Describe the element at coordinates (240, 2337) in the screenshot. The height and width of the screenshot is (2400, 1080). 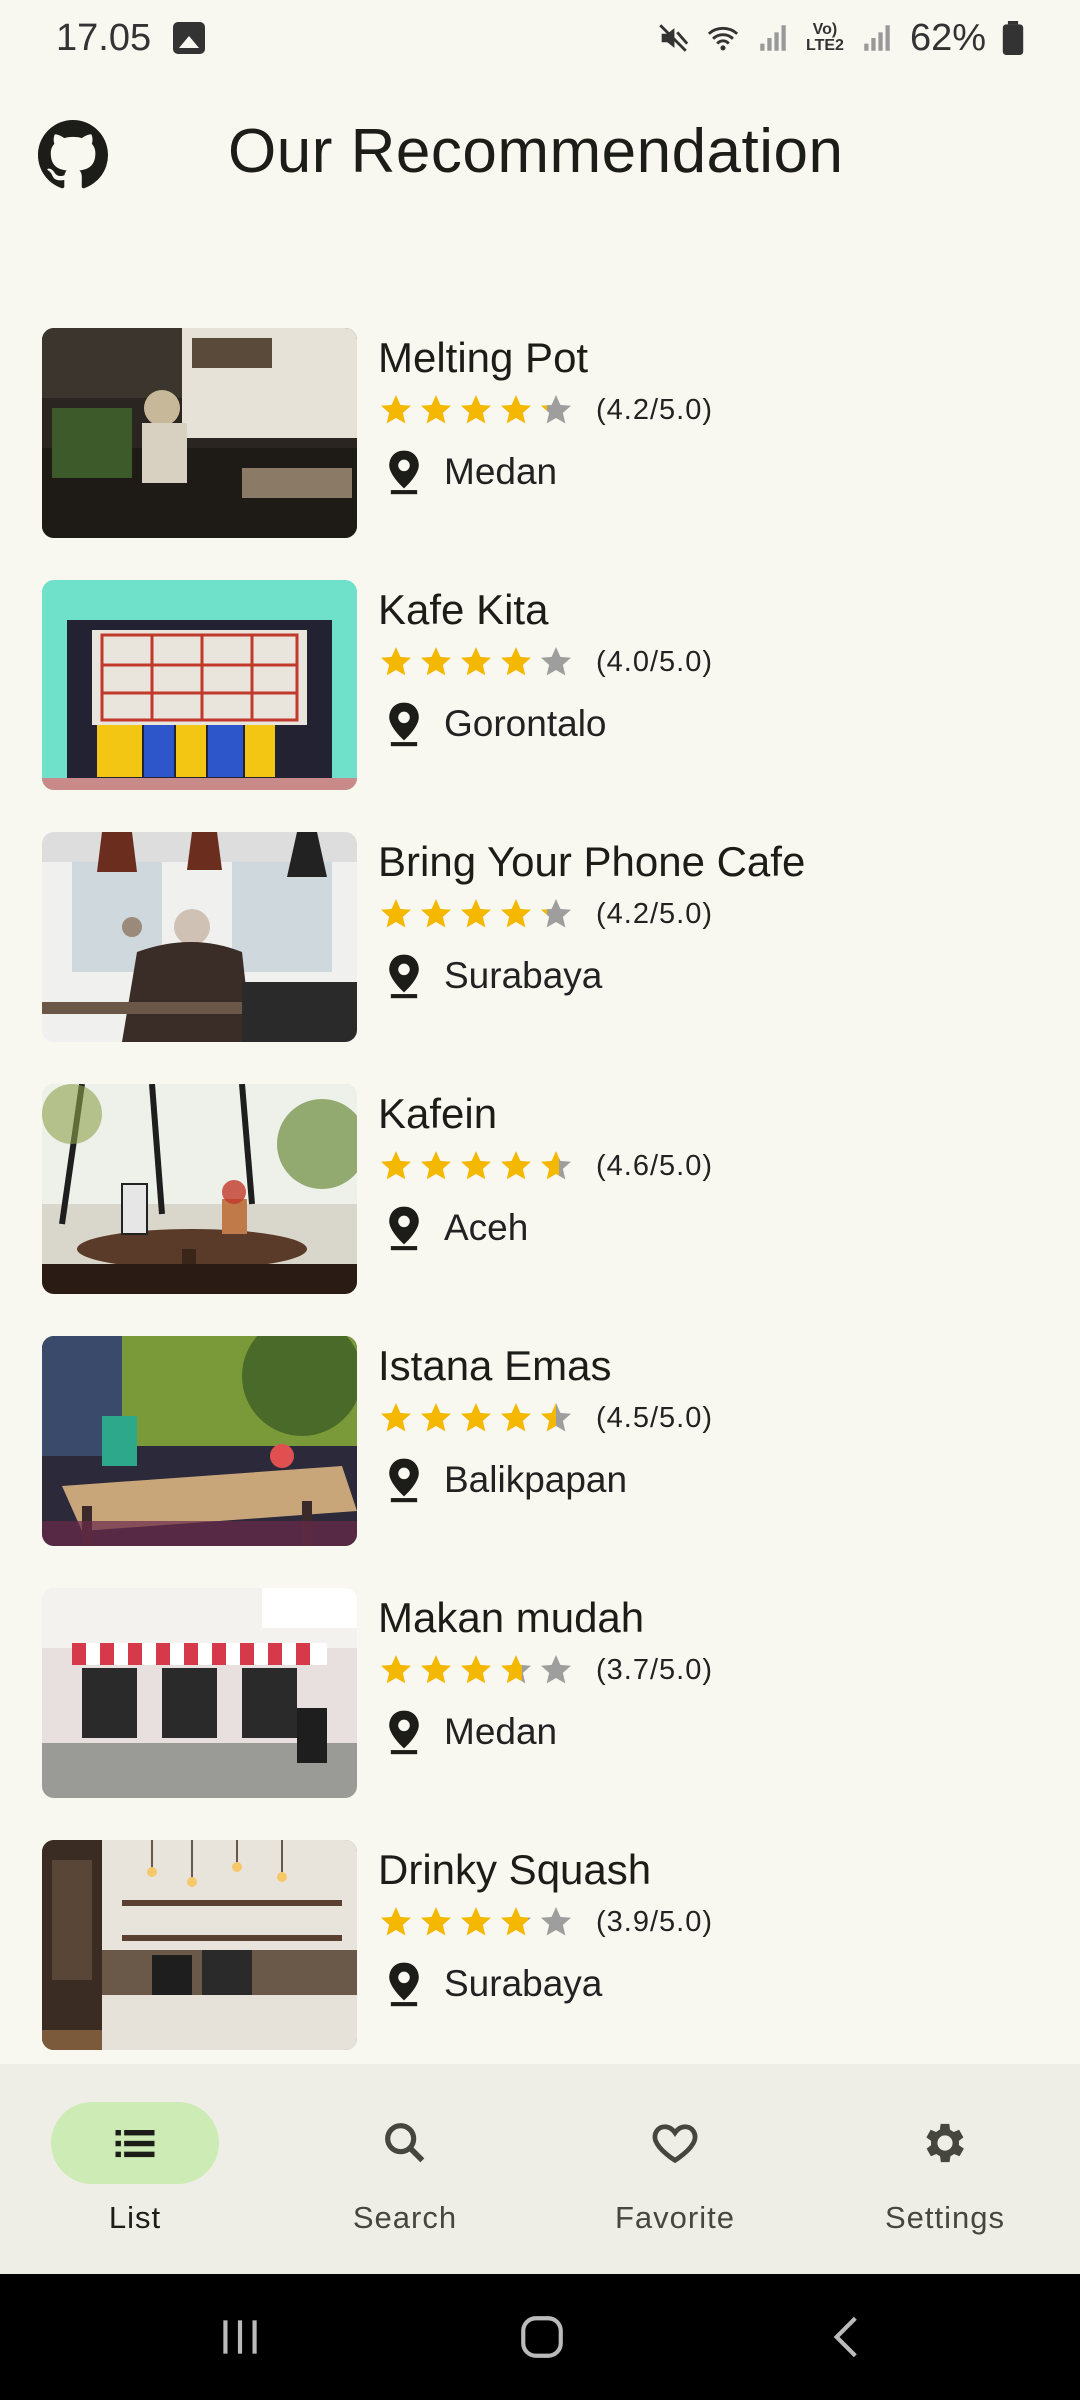
I see `recent-apps-icon` at that location.